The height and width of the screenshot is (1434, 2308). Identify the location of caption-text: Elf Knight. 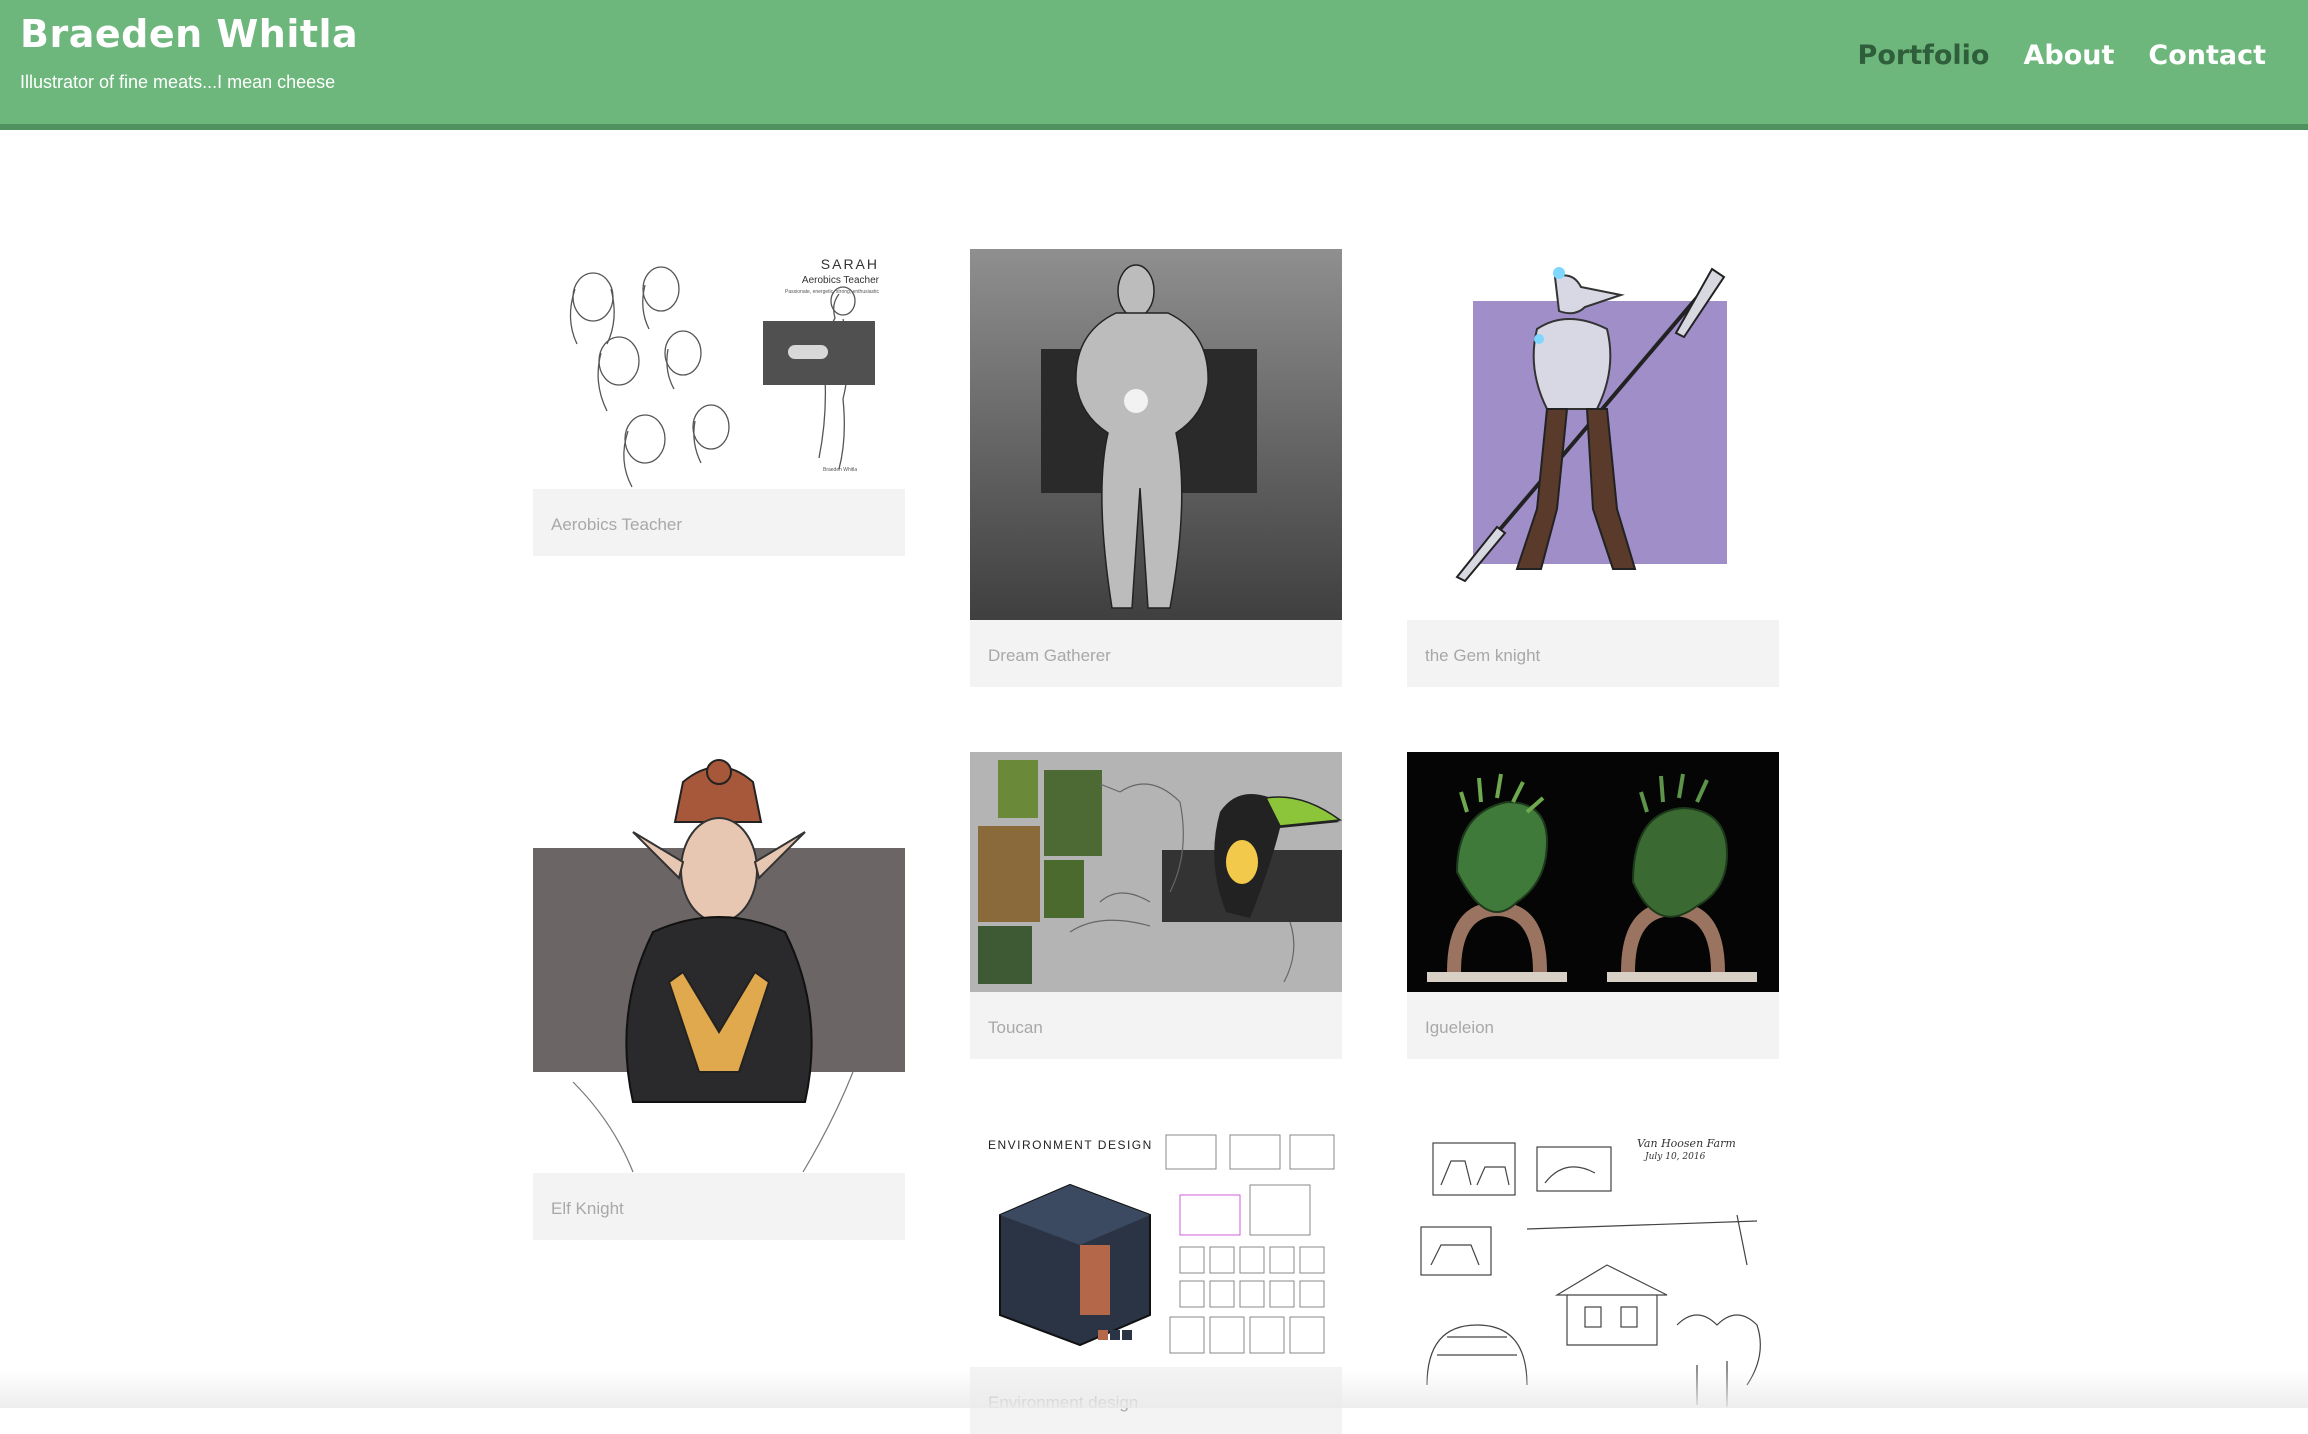
(587, 1208).